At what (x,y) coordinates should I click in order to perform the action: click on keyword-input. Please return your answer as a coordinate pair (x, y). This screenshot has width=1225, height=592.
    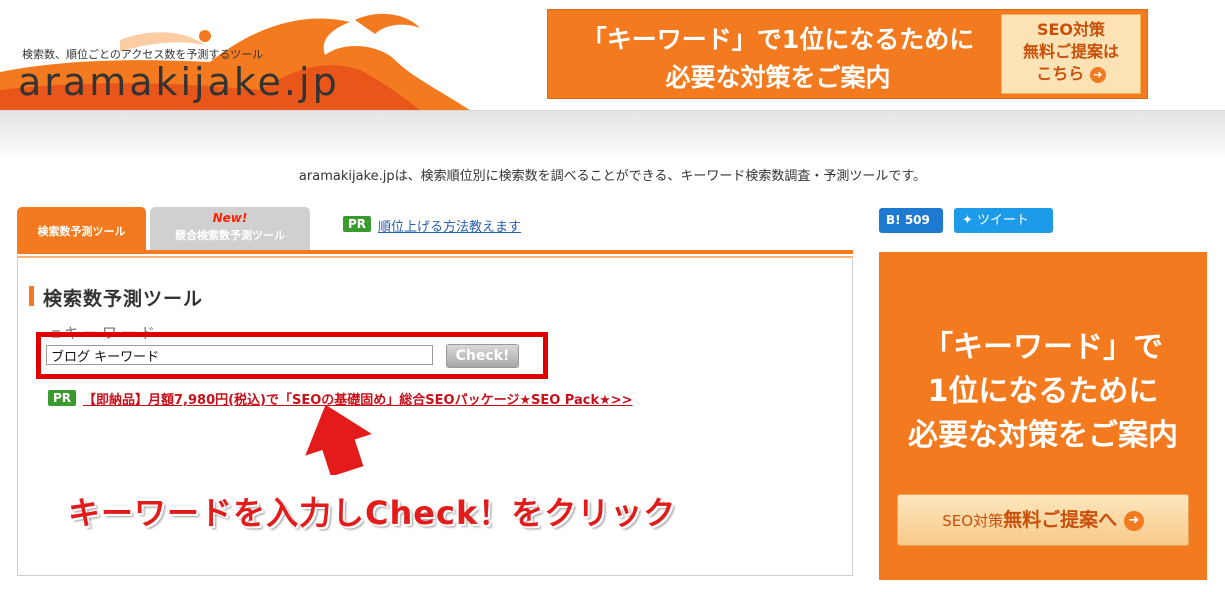
    Looking at the image, I should click on (239, 355).